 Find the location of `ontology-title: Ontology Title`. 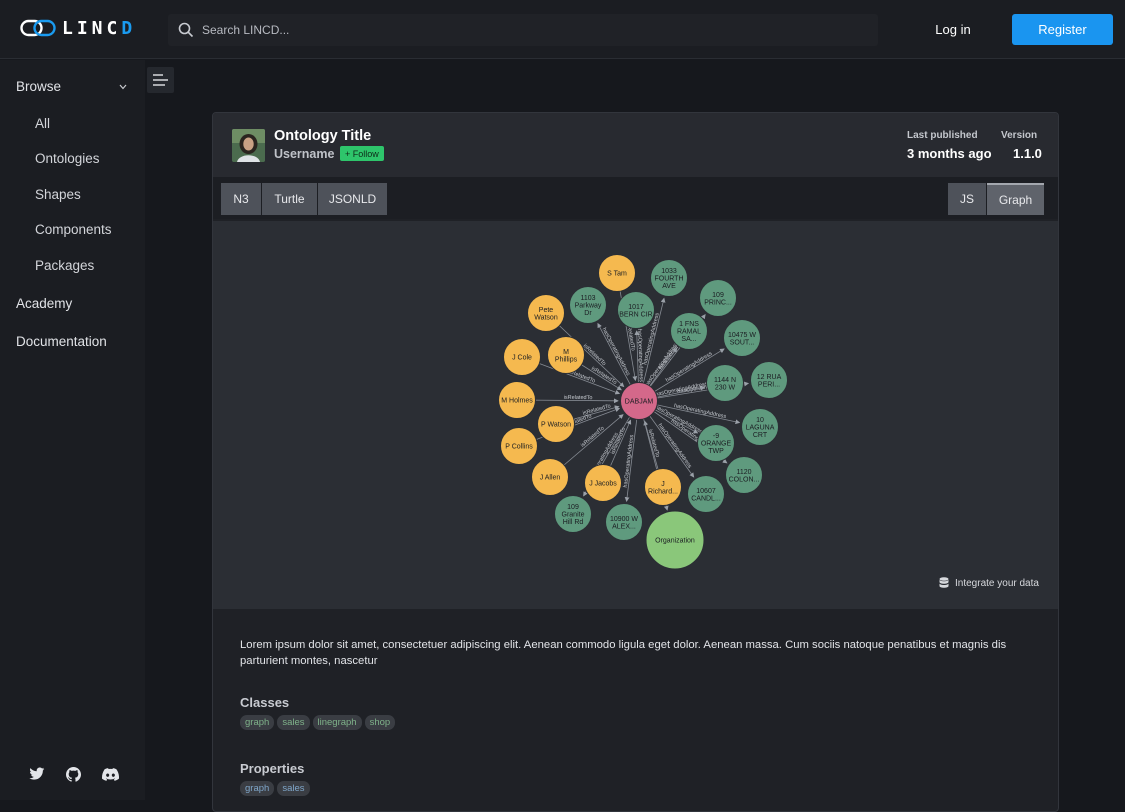

ontology-title: Ontology Title is located at coordinates (323, 136).